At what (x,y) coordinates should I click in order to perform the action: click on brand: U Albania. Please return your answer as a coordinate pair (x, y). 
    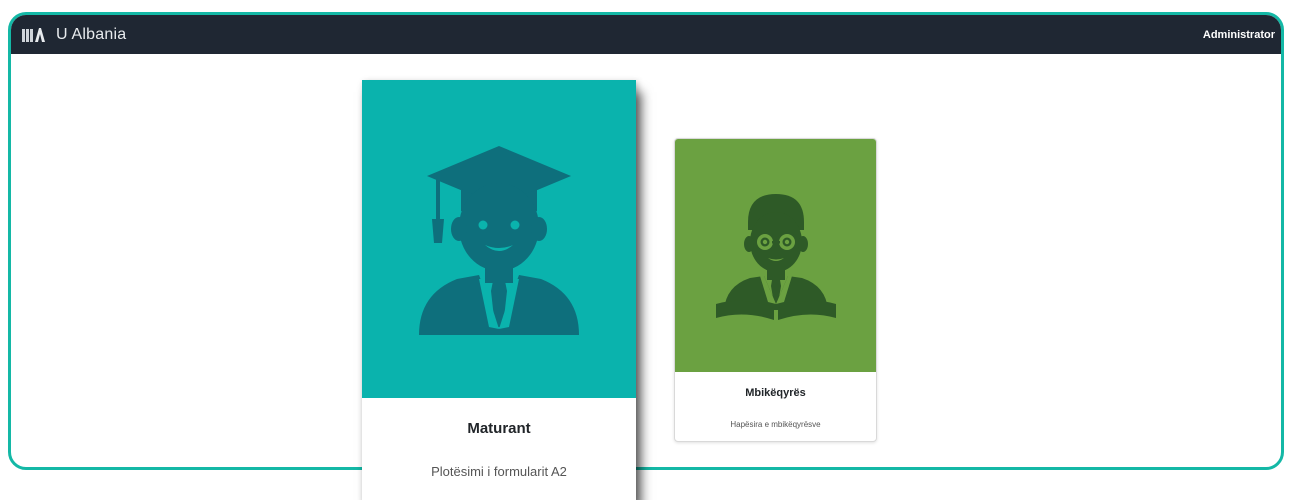
    Looking at the image, I should click on (73, 34).